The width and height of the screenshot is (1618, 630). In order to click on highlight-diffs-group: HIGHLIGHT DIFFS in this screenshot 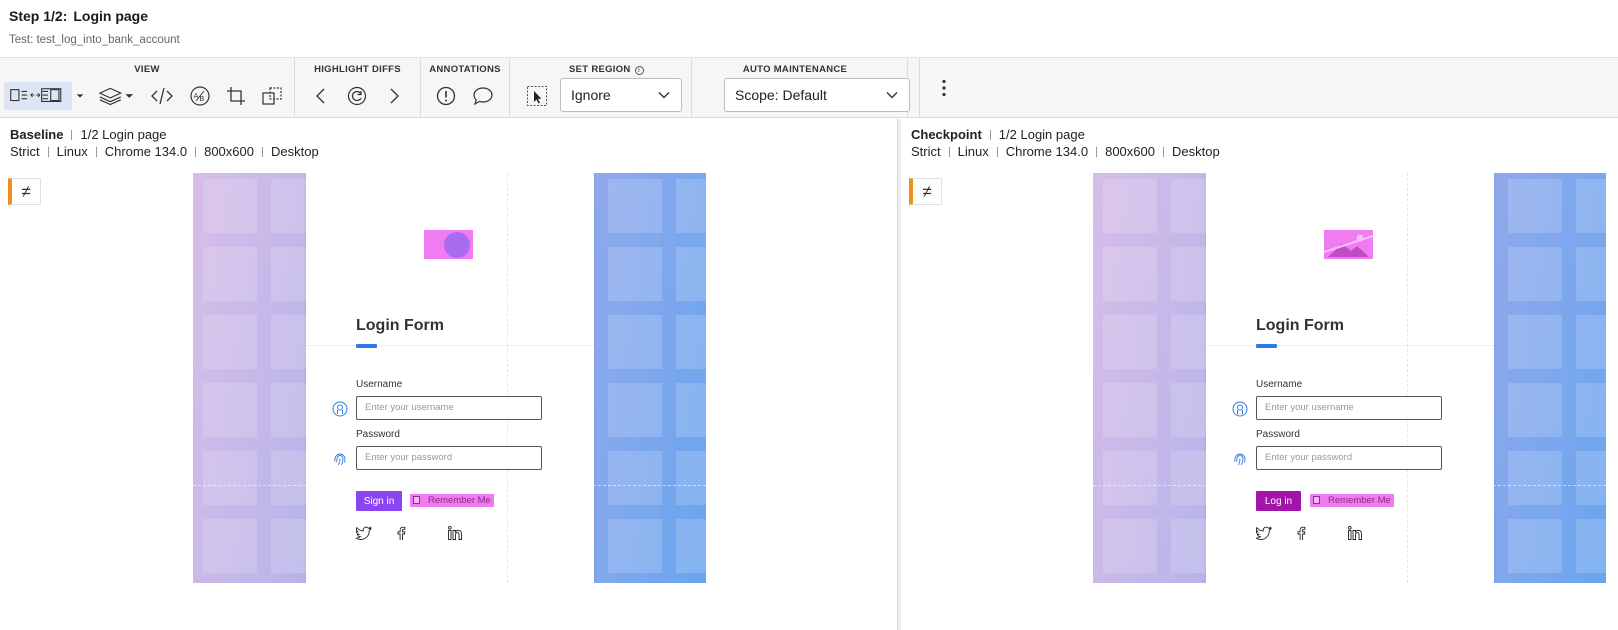, I will do `click(358, 88)`.